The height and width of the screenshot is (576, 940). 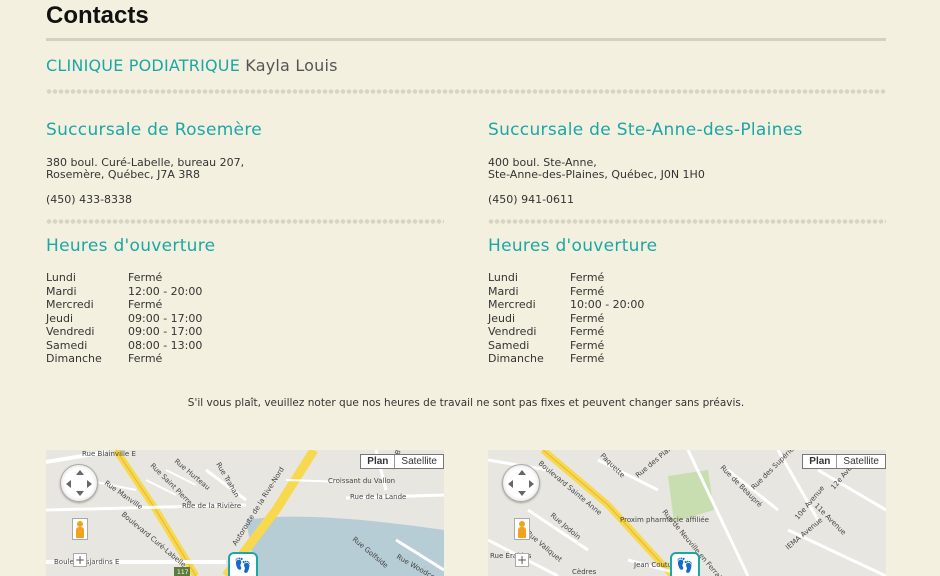 I want to click on route-shield: 117, so click(x=183, y=572).